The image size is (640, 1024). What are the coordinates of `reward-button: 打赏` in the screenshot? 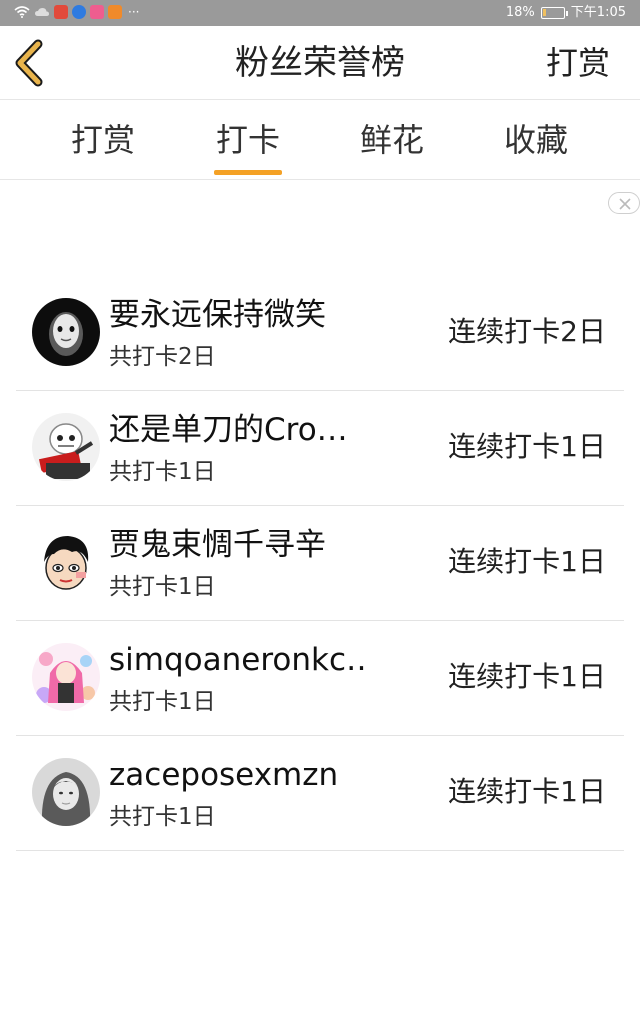 It's located at (578, 63).